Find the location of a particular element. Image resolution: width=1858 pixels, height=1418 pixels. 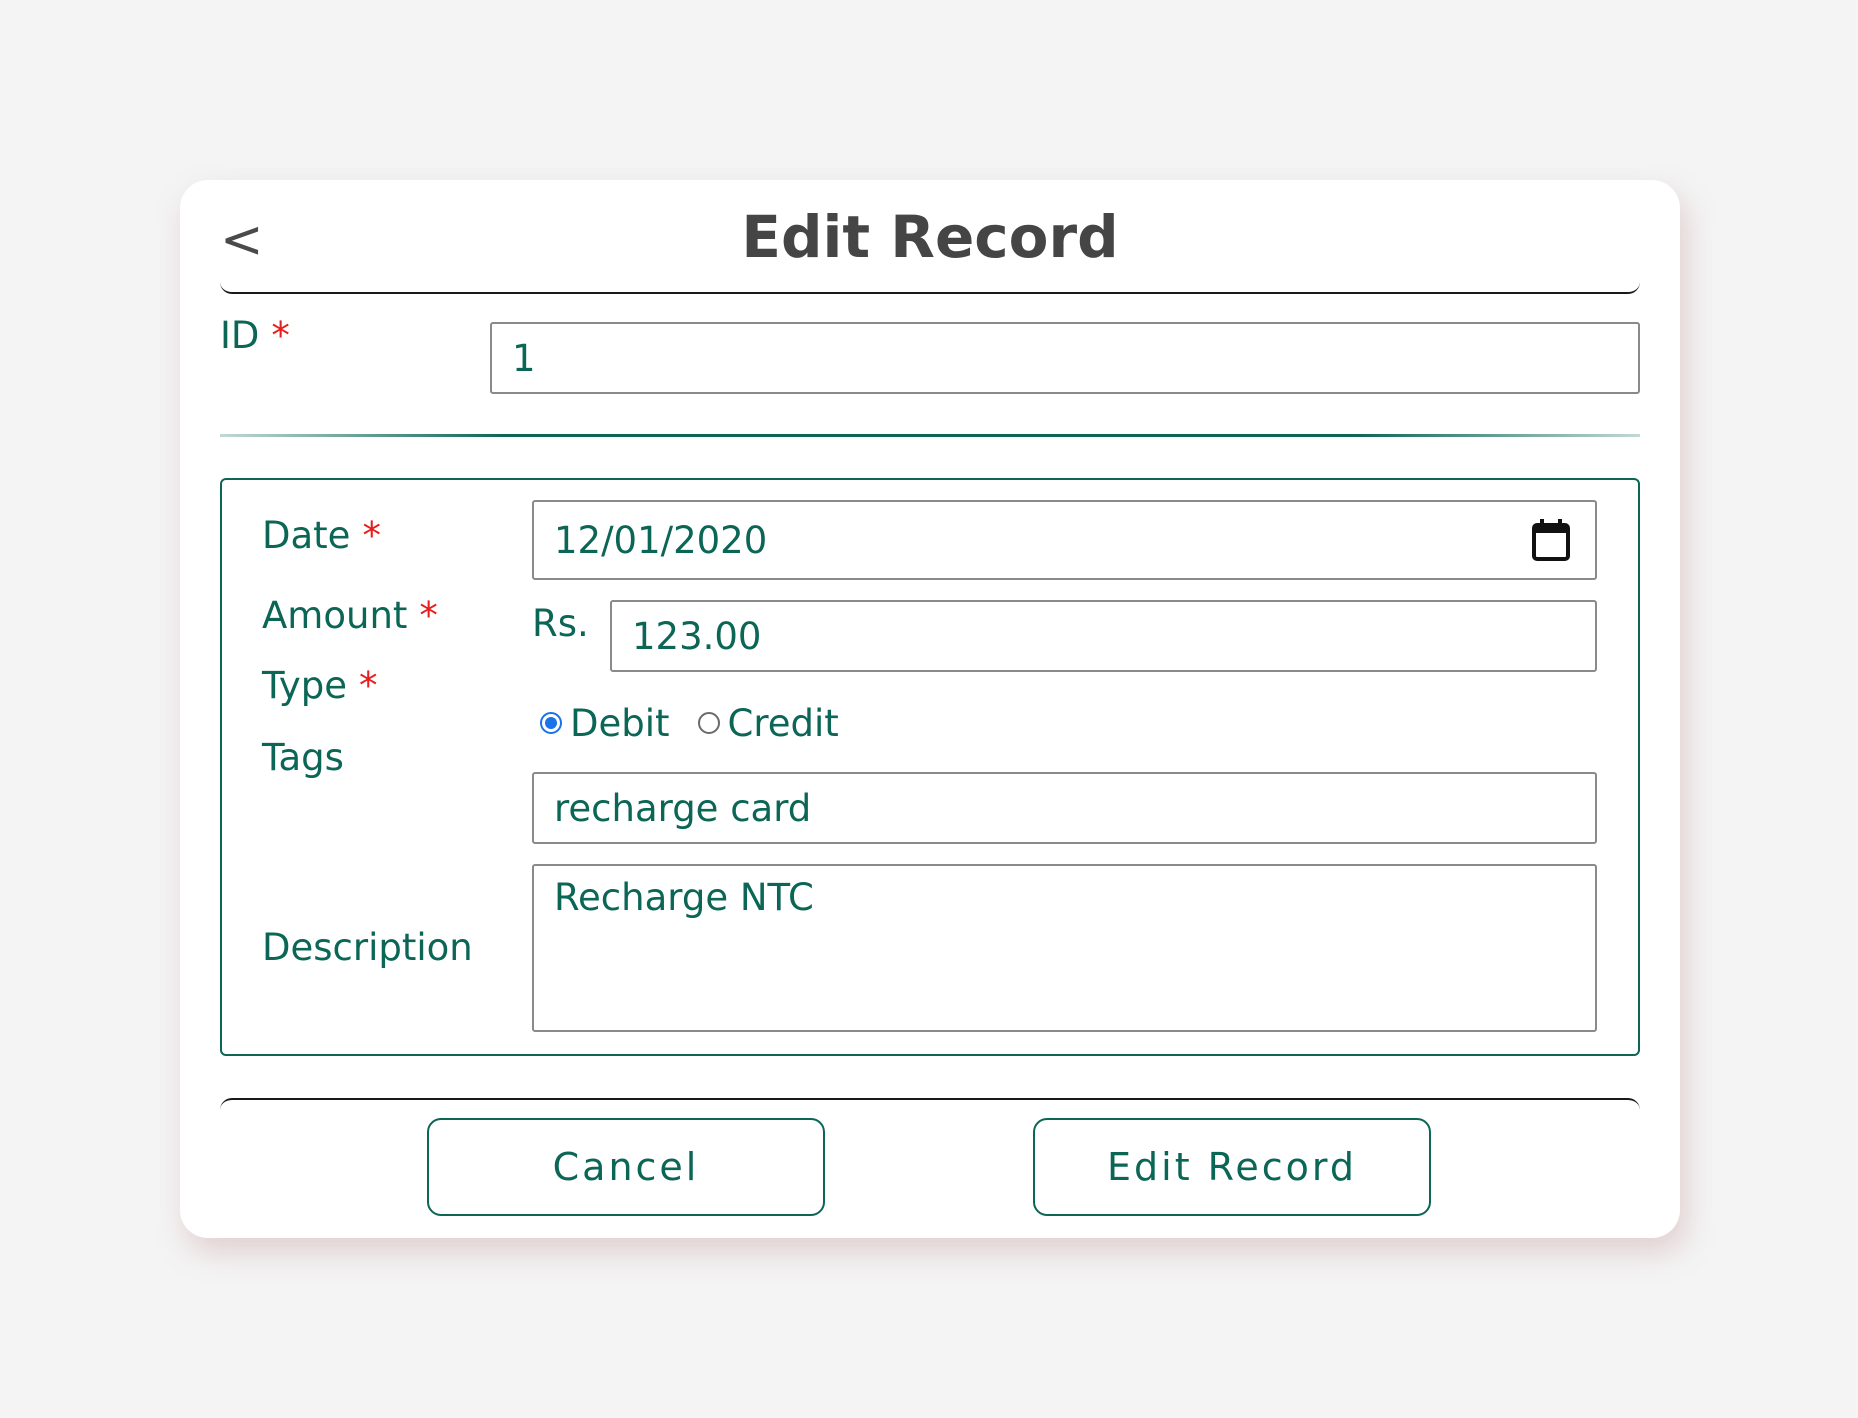

header-divider is located at coordinates (930, 286).